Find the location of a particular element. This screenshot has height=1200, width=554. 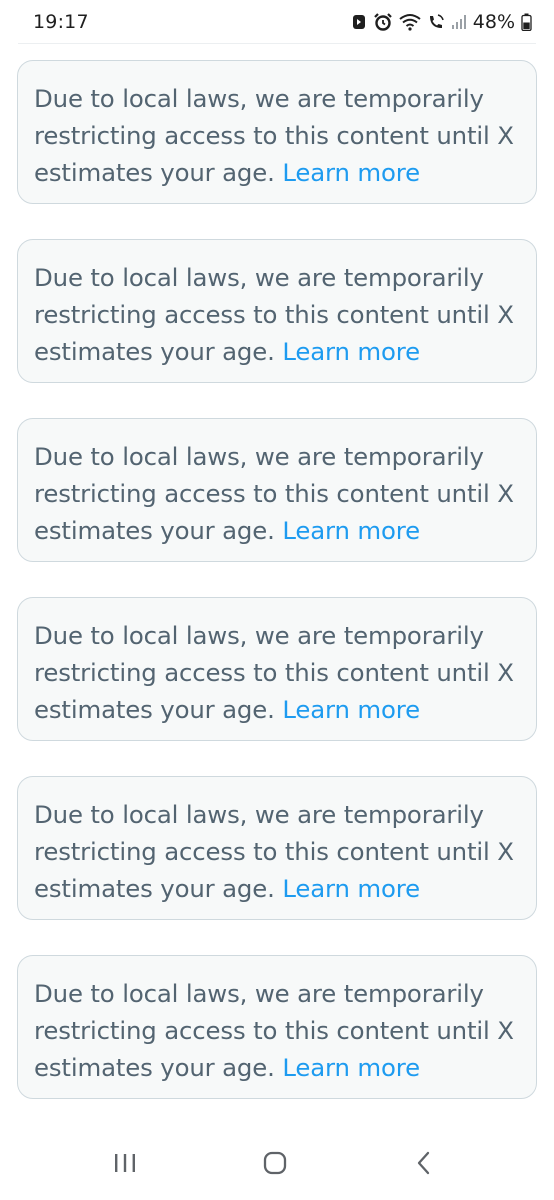

recent-apps-button is located at coordinates (125, 1165).